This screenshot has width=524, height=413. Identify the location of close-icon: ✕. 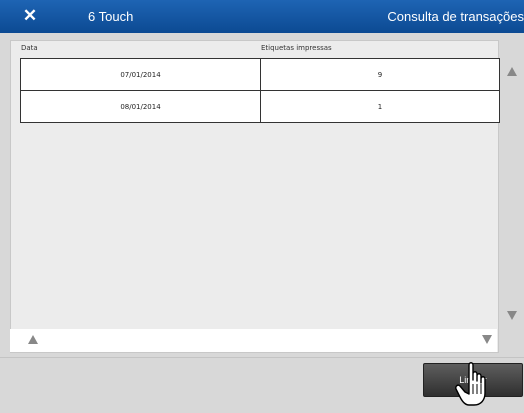
(30, 16).